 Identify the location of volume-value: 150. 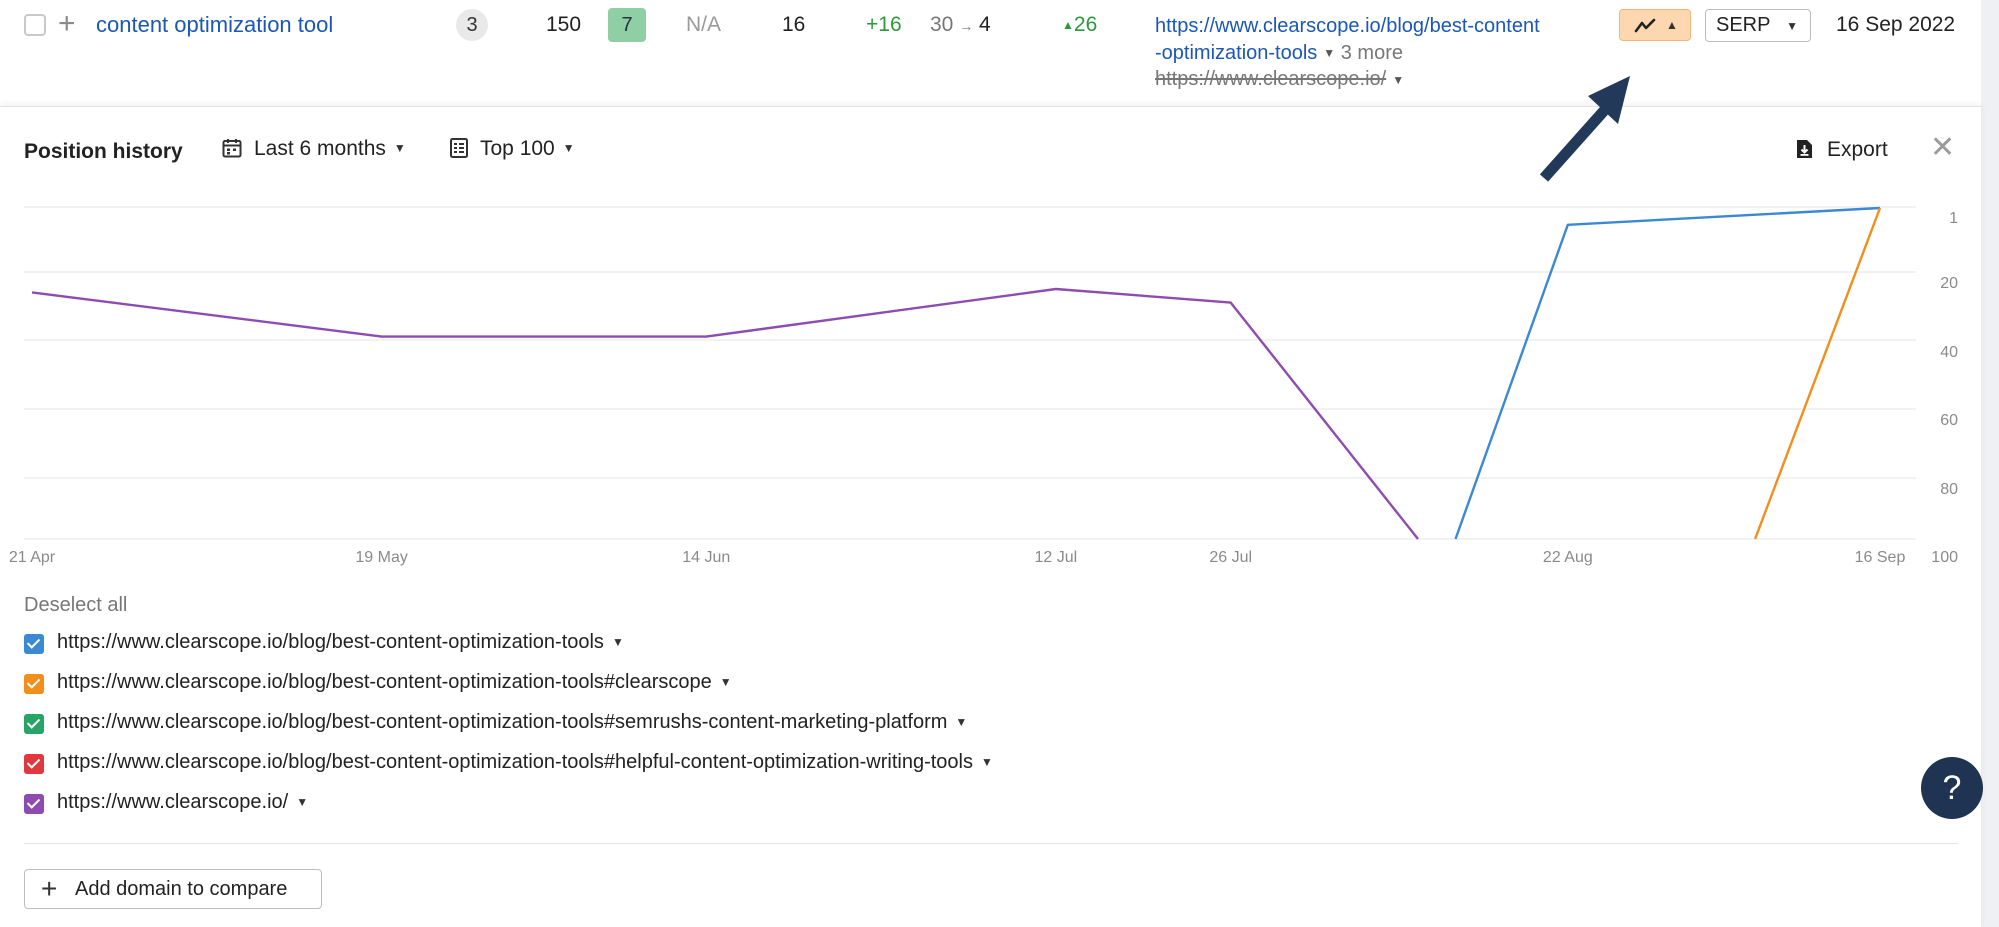
(564, 24).